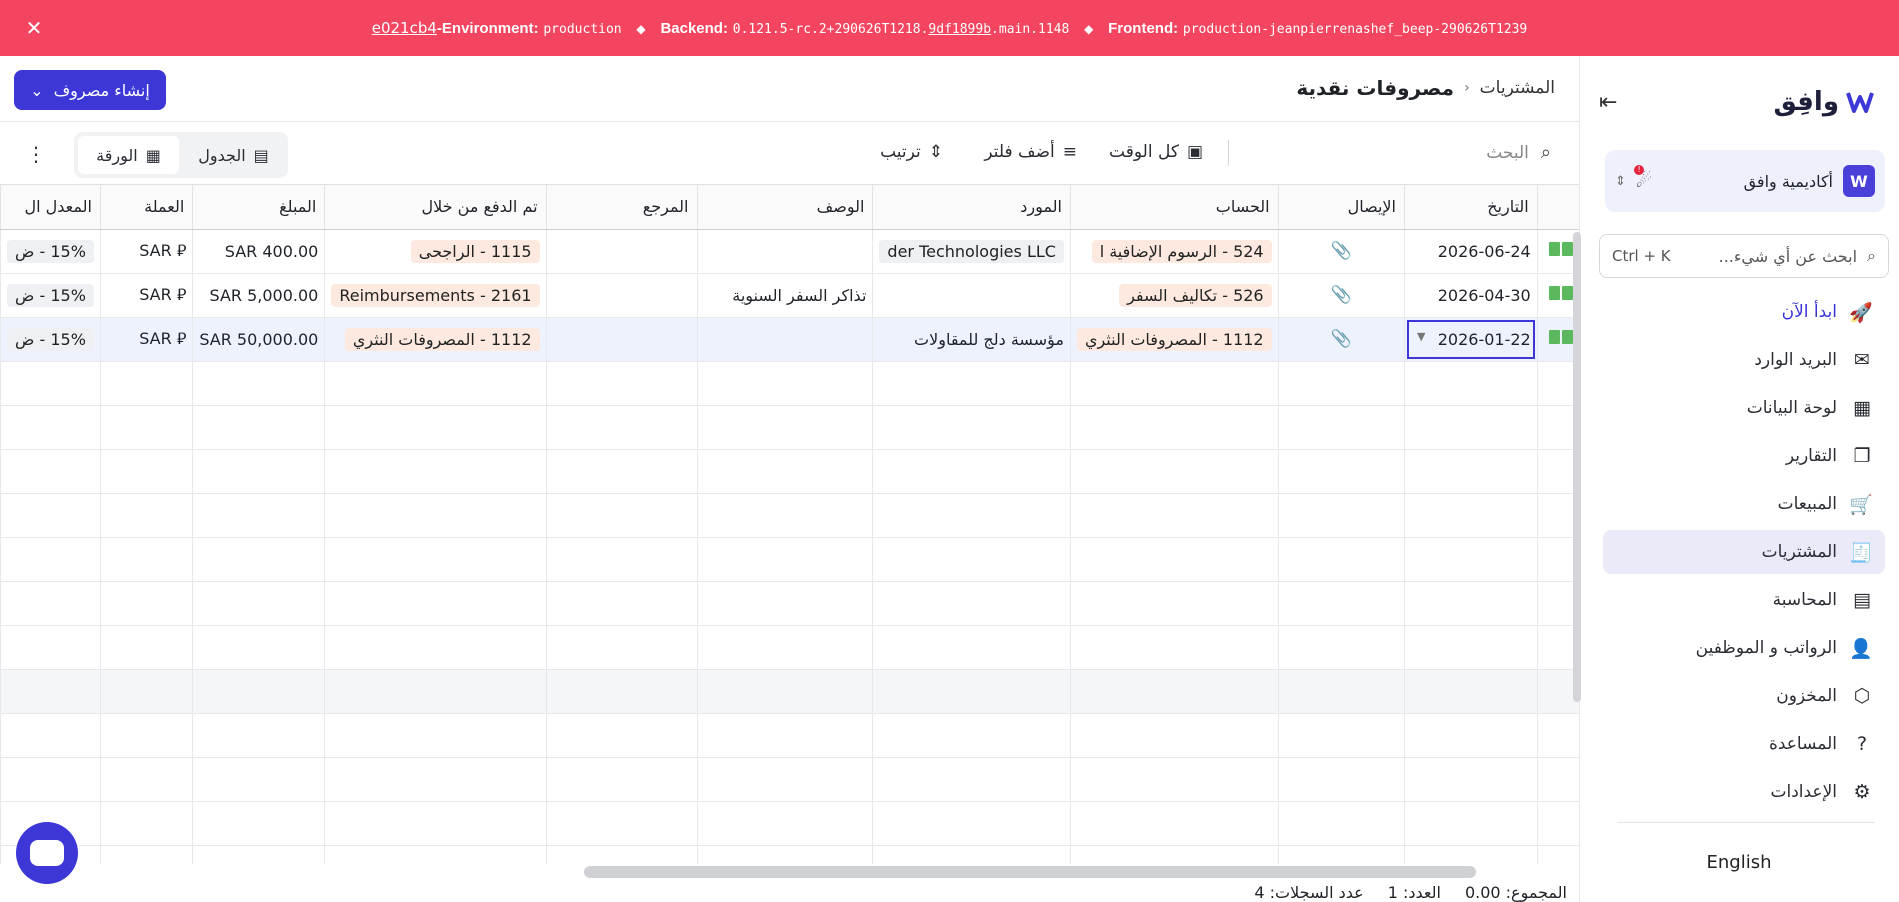 The width and height of the screenshot is (1899, 902). I want to click on amount-cell: SAR 50,000.00, so click(258, 339).